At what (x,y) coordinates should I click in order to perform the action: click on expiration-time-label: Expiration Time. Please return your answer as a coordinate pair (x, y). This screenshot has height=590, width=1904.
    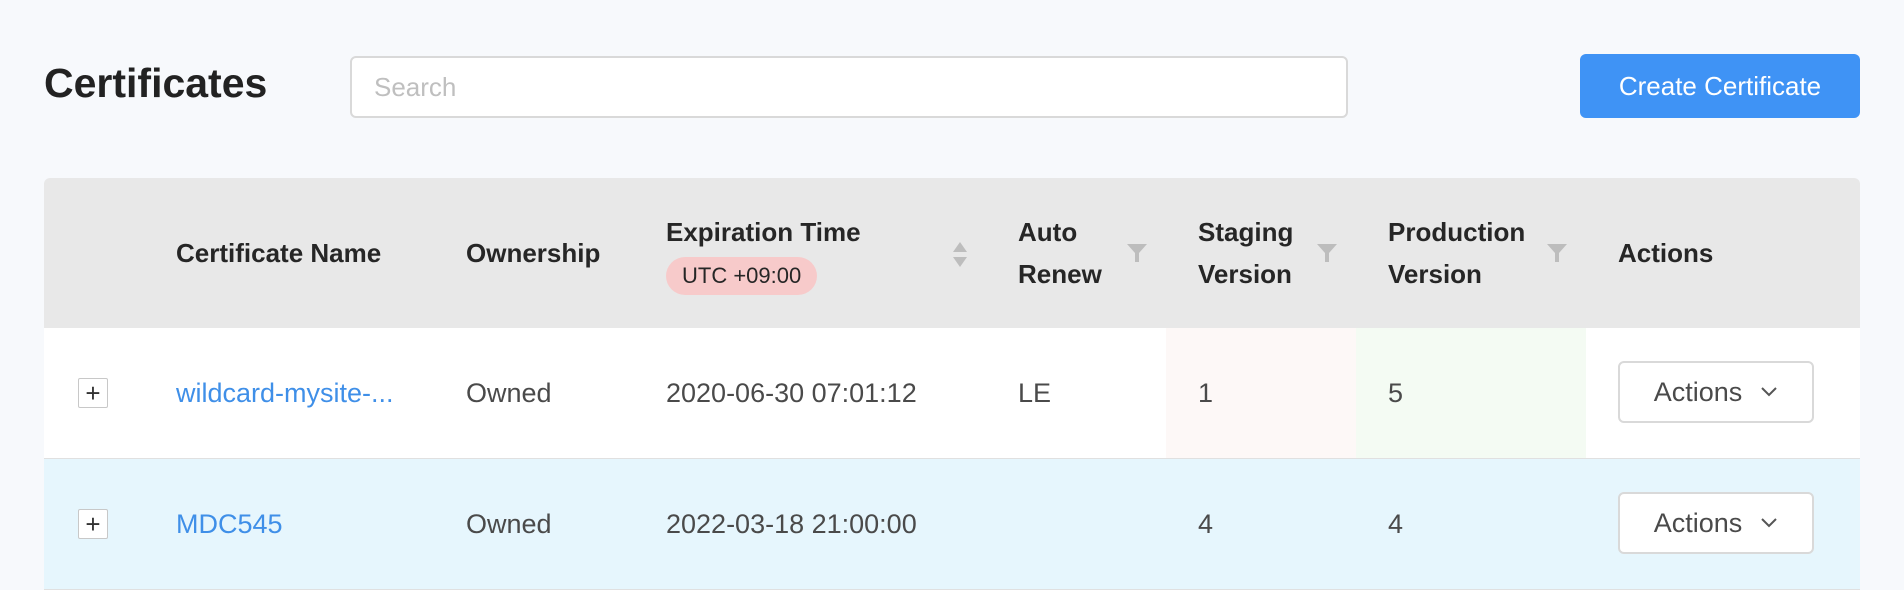
    Looking at the image, I should click on (763, 232).